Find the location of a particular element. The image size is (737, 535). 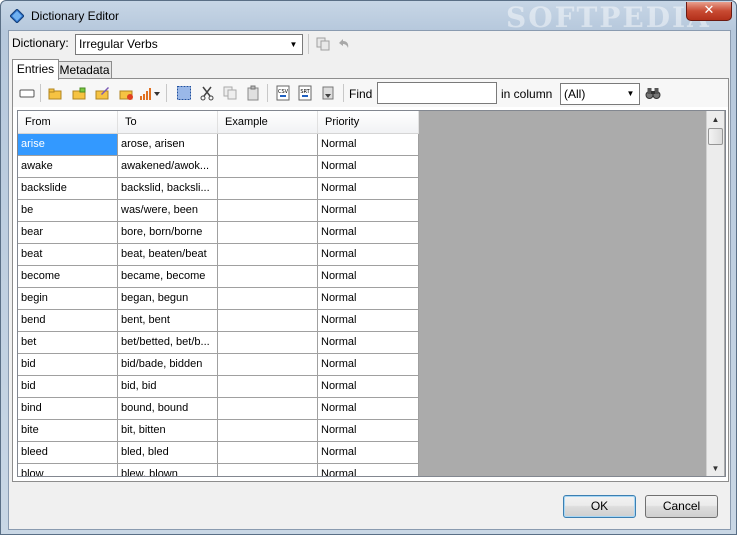

table-row: become became, become Normal is located at coordinates (218, 277).